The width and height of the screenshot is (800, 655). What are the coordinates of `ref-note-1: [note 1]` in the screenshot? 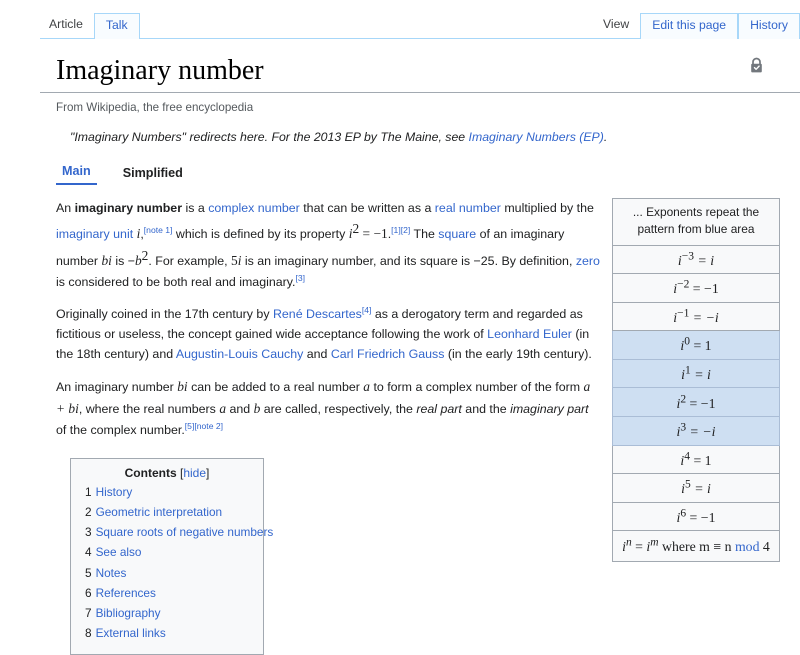 It's located at (158, 230).